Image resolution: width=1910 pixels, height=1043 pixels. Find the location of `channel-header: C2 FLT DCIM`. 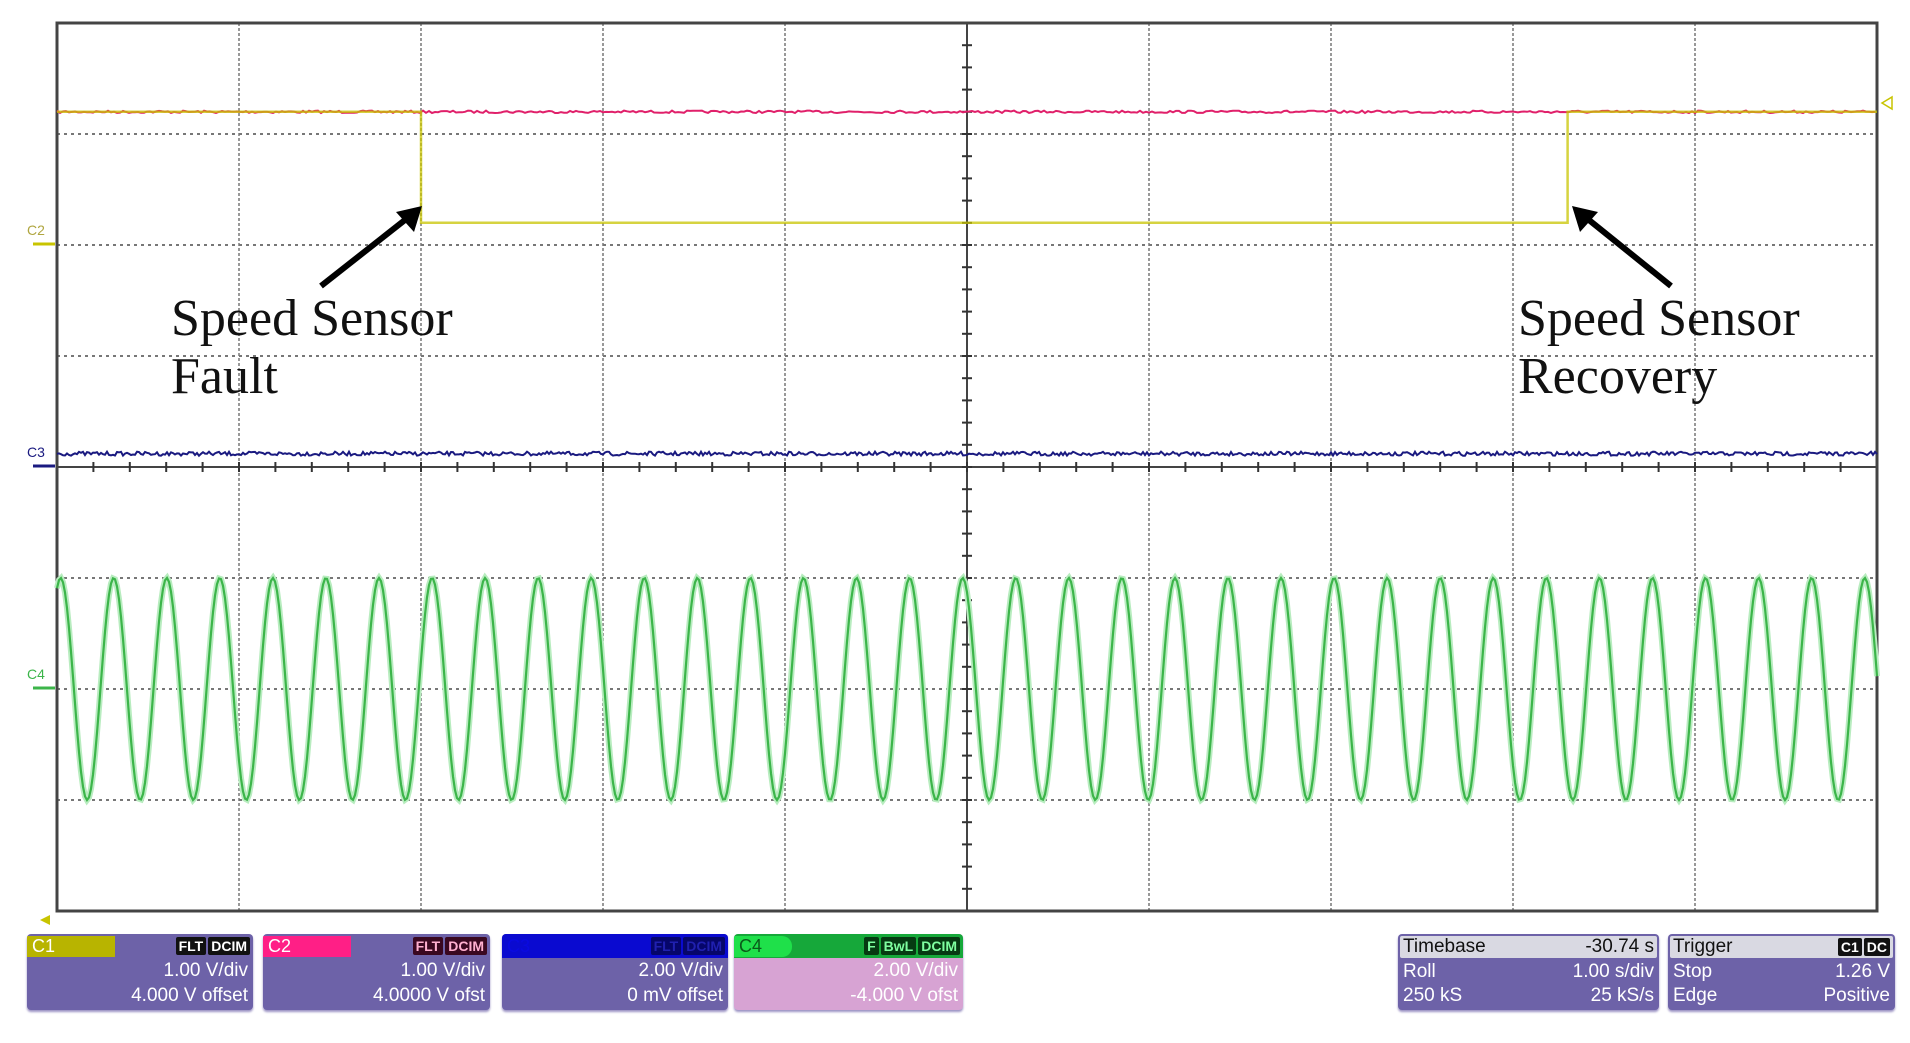

channel-header: C2 FLT DCIM is located at coordinates (376, 946).